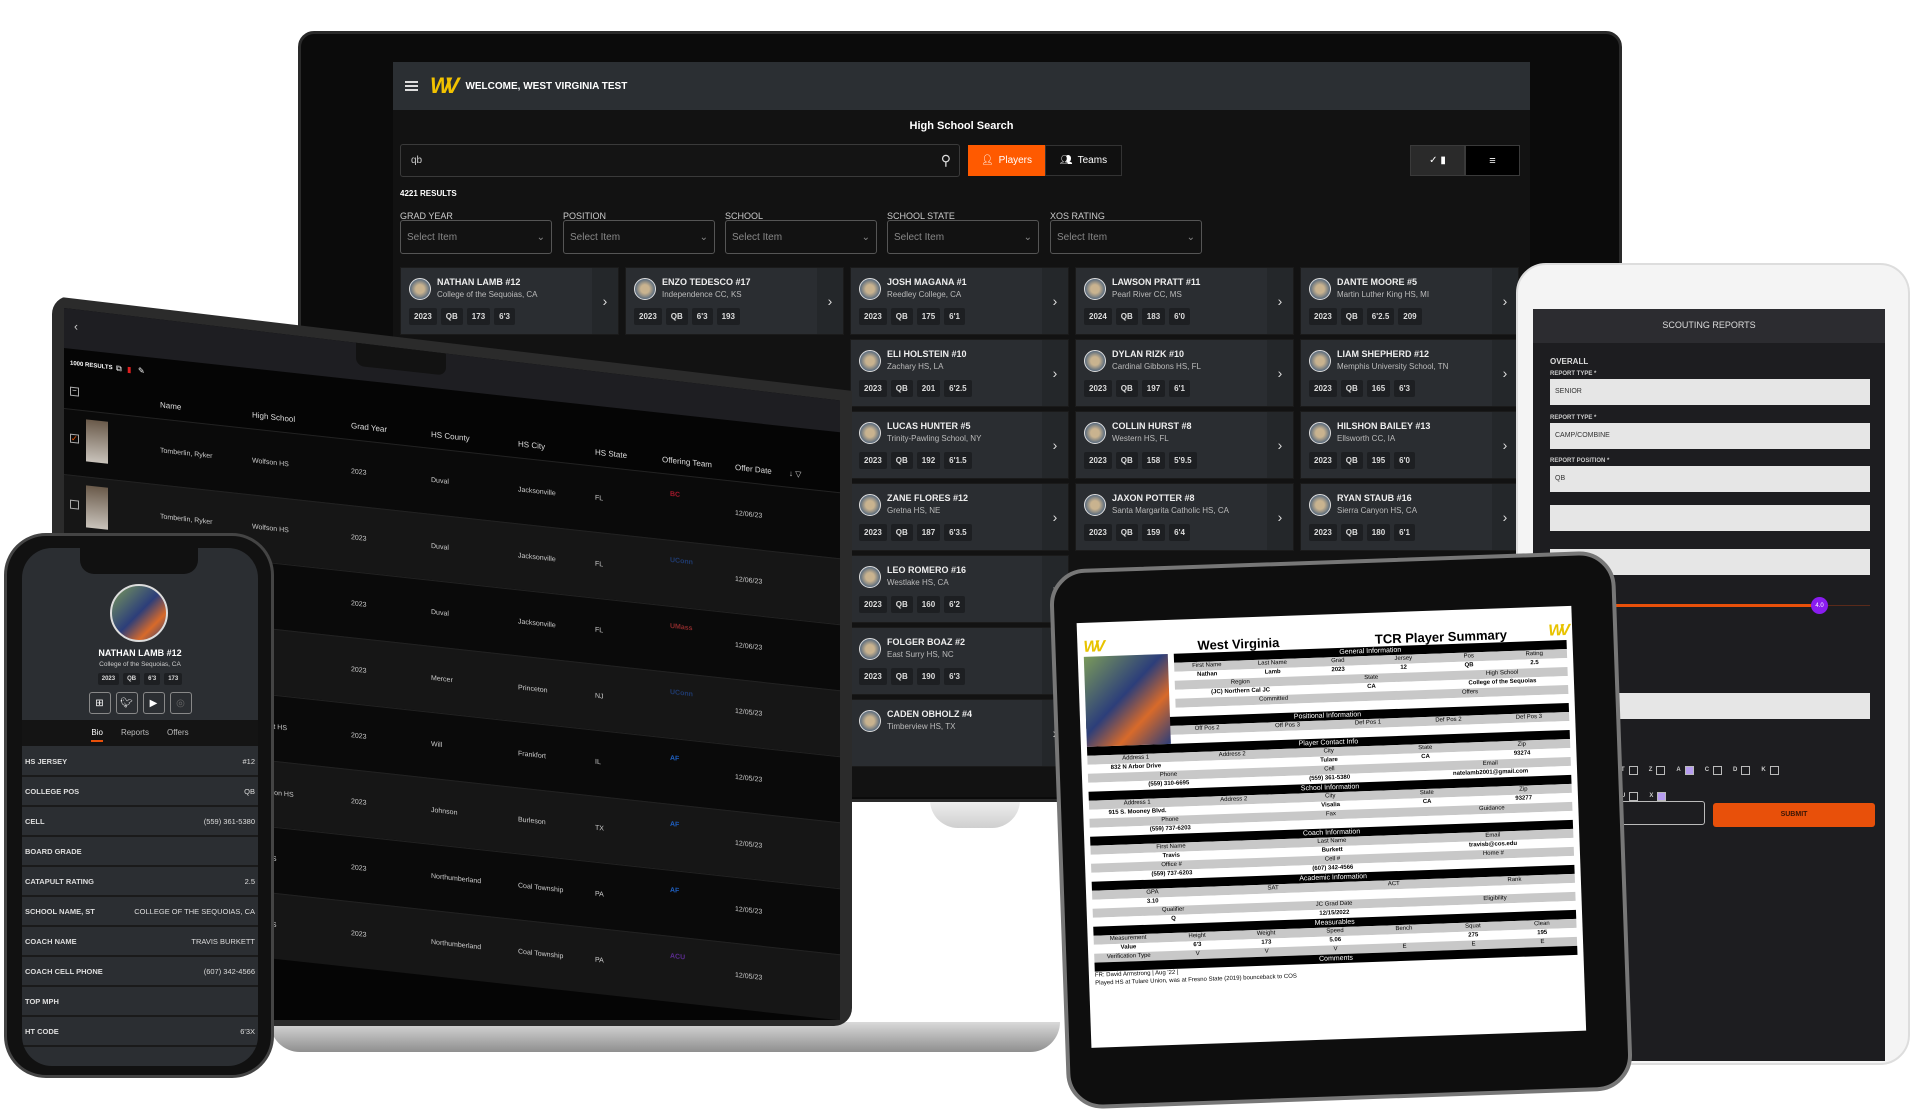 This screenshot has height=1110, width=1920. I want to click on add-note-icon: ⊞, so click(99, 703).